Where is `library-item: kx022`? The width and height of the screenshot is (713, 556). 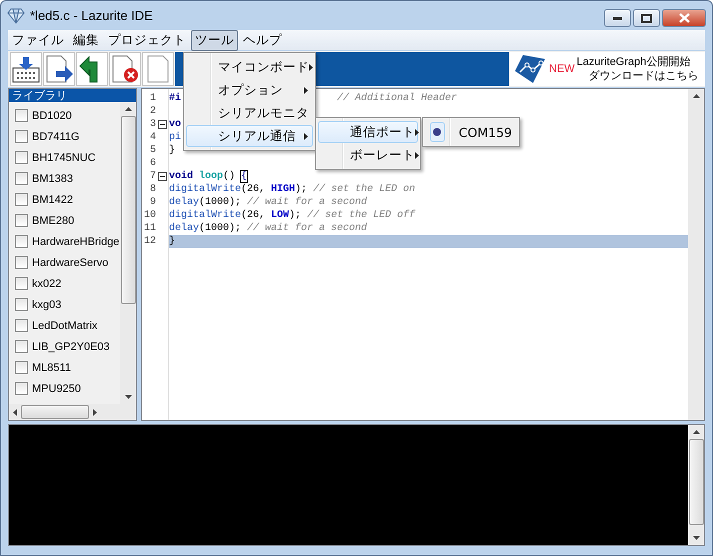
library-item: kx022 is located at coordinates (47, 284).